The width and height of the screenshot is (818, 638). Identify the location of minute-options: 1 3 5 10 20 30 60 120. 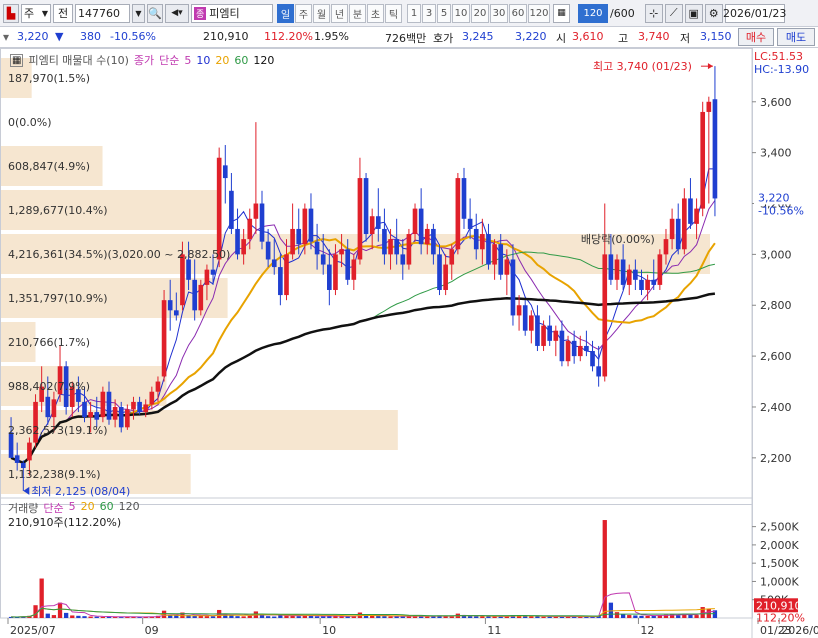
(478, 13).